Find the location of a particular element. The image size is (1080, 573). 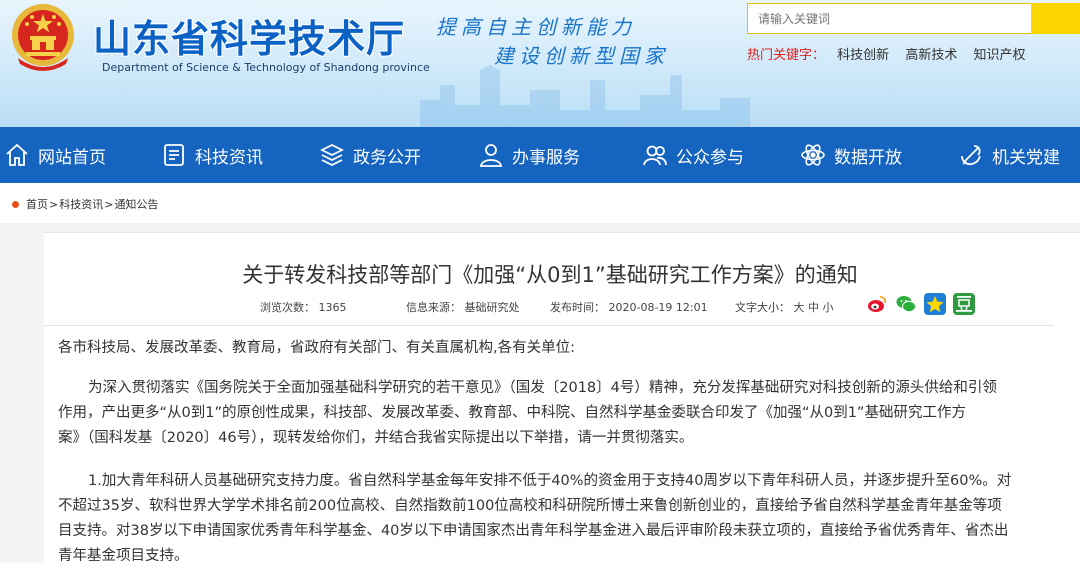

salutation: 各市科技局、发展改革委、教育局，省政府有关部门、有关直属机构,各有关单位: is located at coordinates (316, 348).